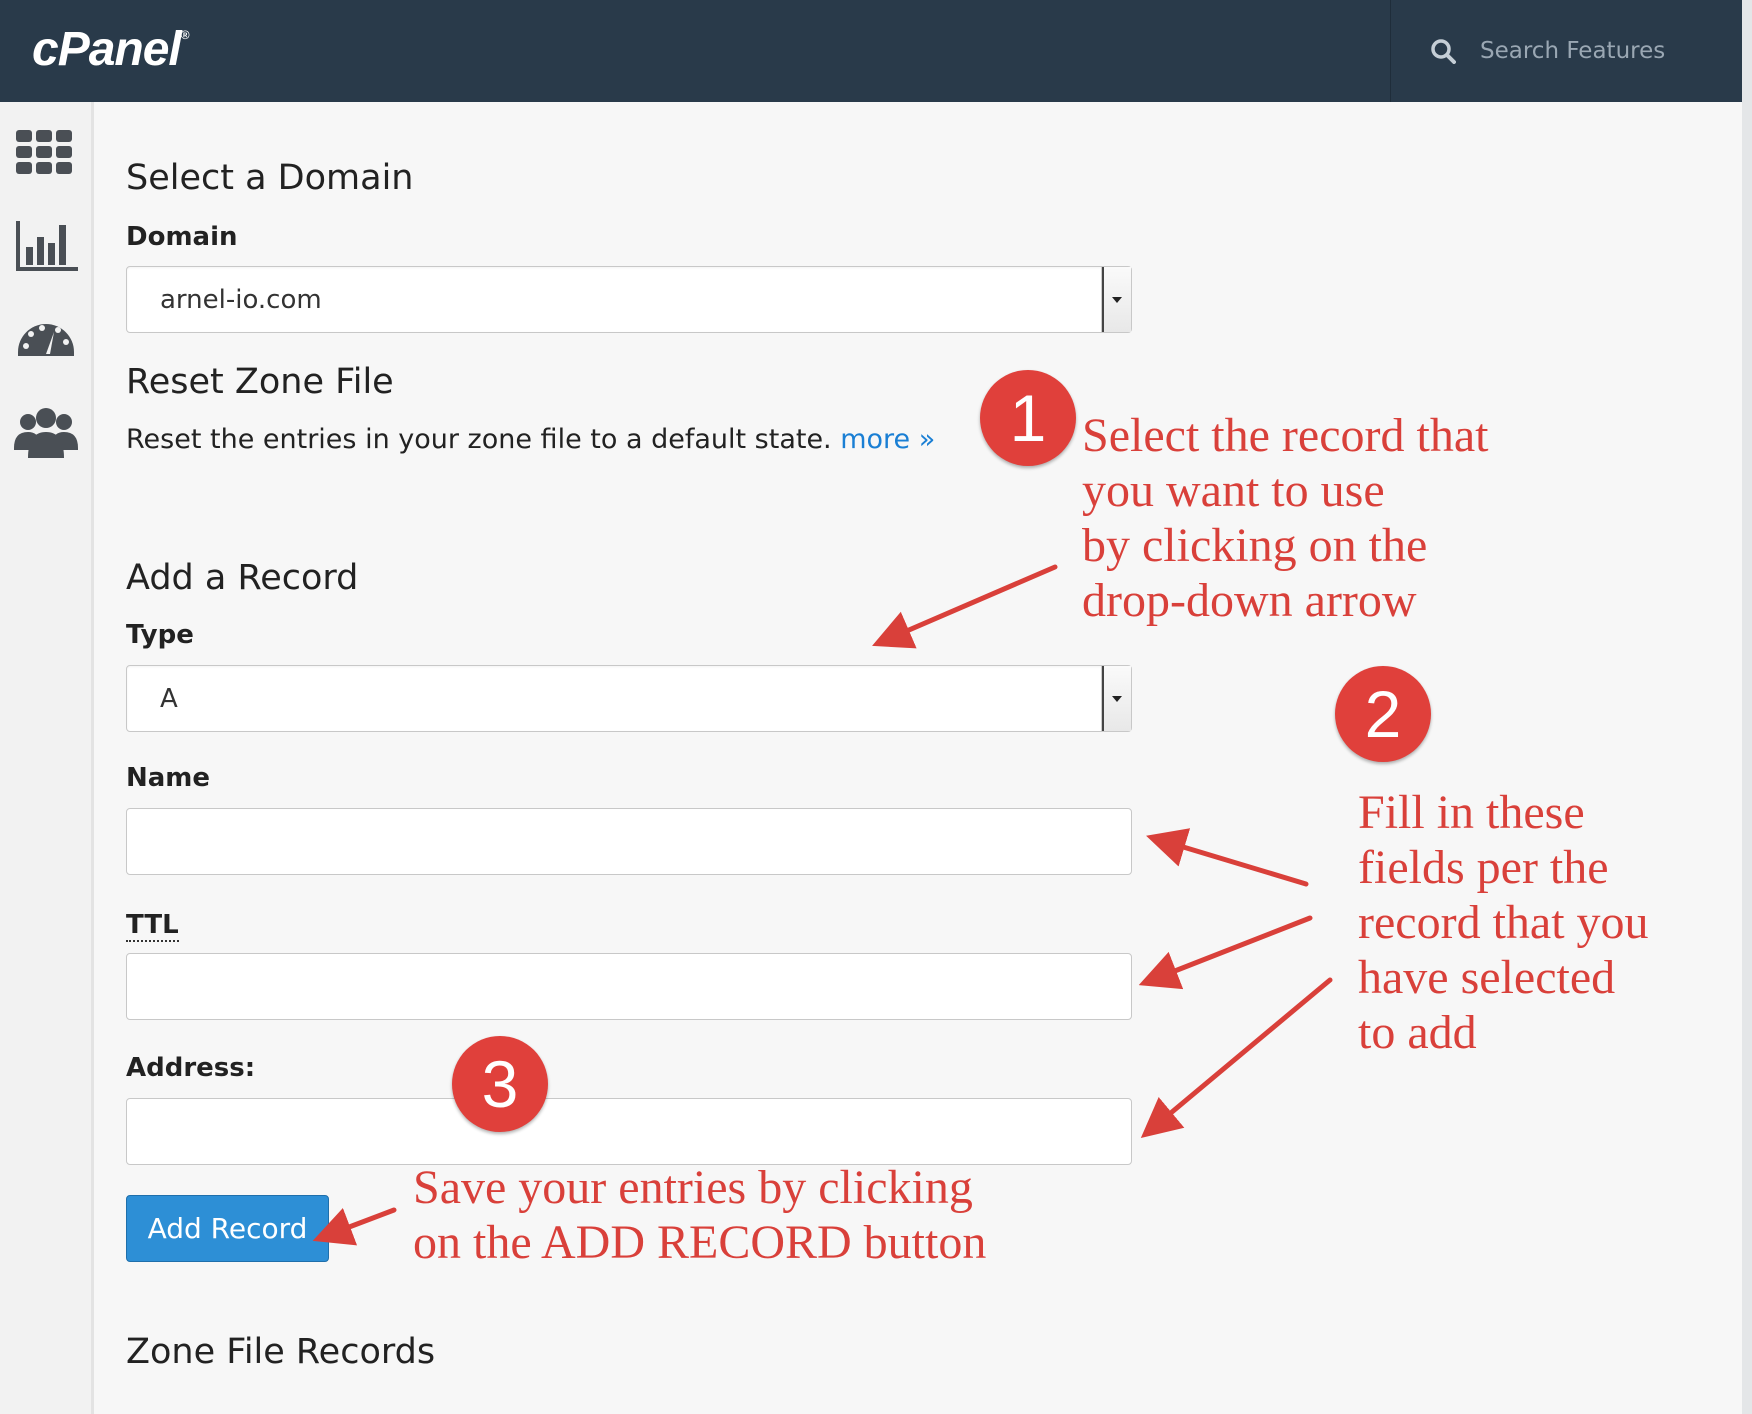 Image resolution: width=1752 pixels, height=1414 pixels. Describe the element at coordinates (500, 1084) in the screenshot. I see `annotation-badge-3: 3` at that location.